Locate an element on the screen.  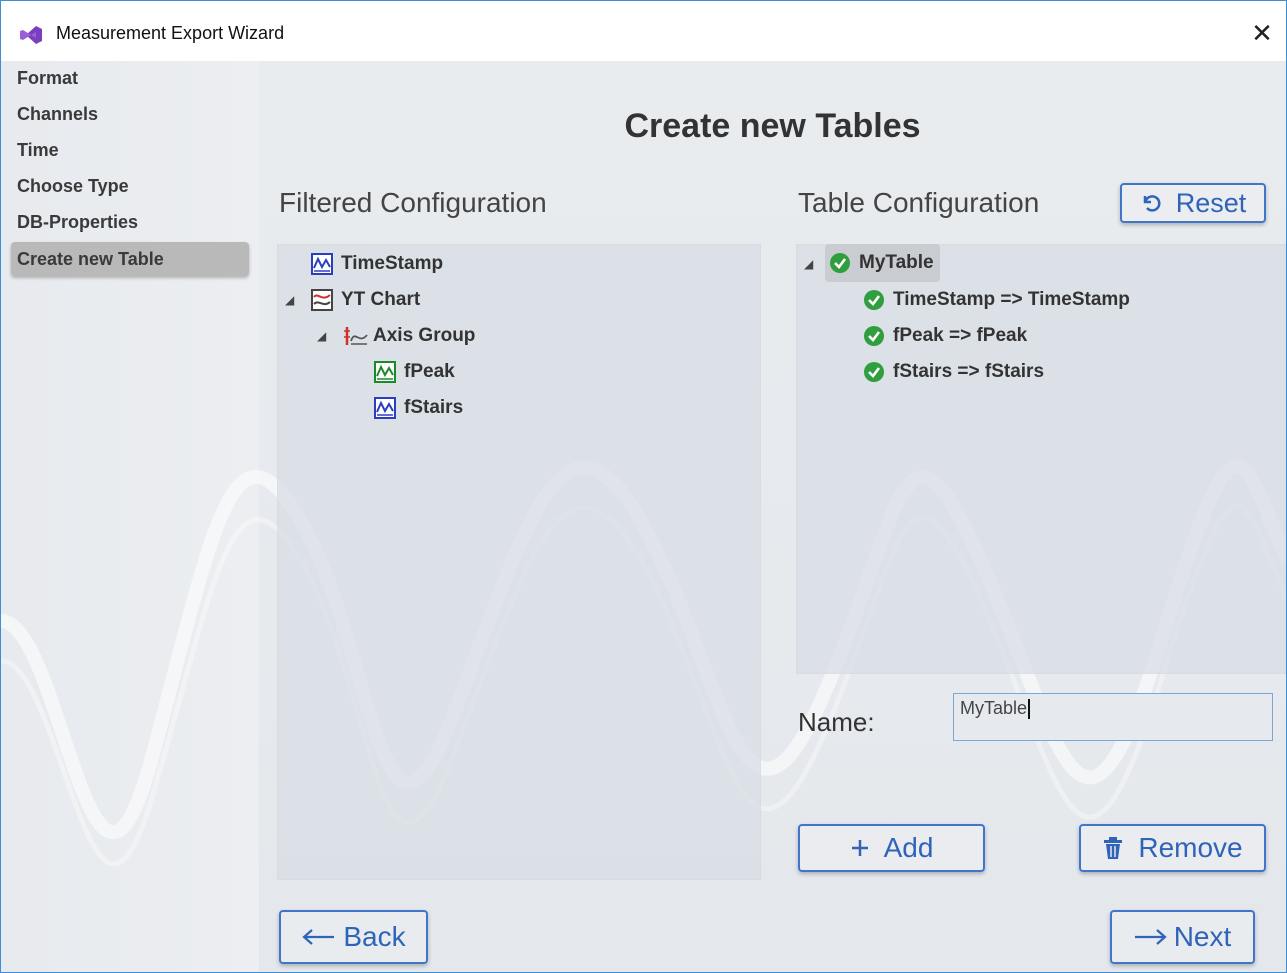
sidebar-item-time: Time is located at coordinates (130, 150).